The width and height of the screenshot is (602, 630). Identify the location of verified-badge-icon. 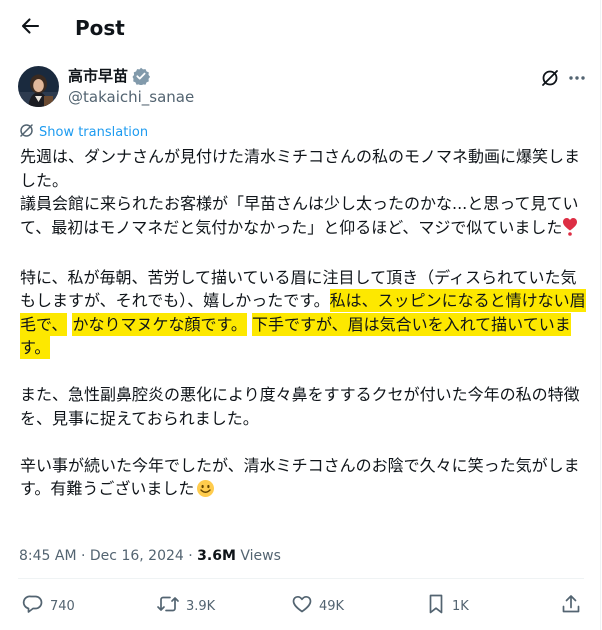
(141, 76).